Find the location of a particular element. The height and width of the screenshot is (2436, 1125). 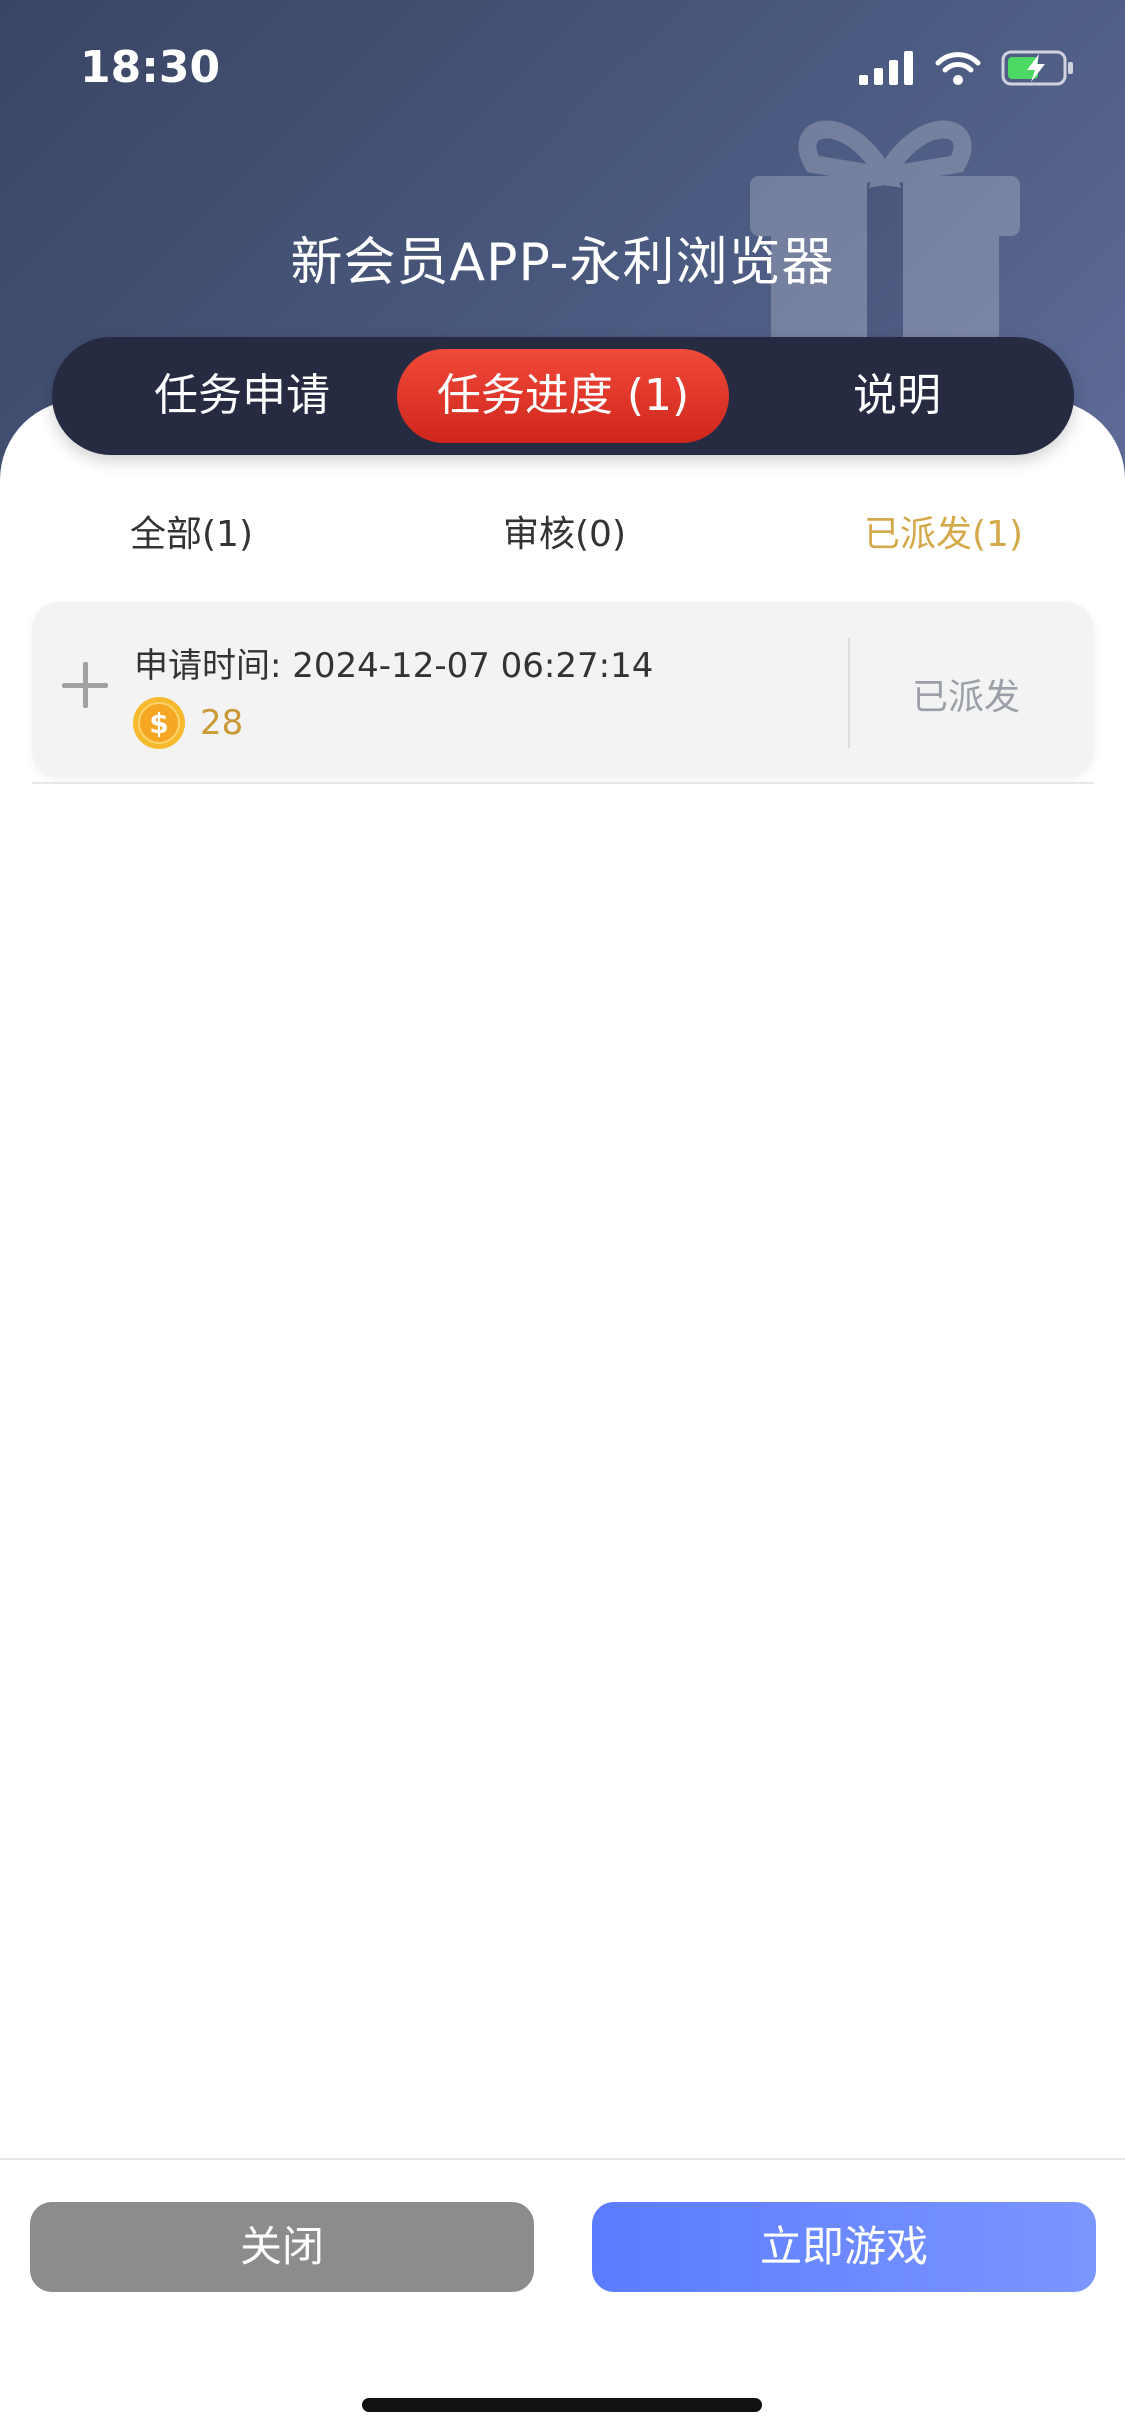

tab-task-progress: 任务进度 (1) is located at coordinates (563, 396).